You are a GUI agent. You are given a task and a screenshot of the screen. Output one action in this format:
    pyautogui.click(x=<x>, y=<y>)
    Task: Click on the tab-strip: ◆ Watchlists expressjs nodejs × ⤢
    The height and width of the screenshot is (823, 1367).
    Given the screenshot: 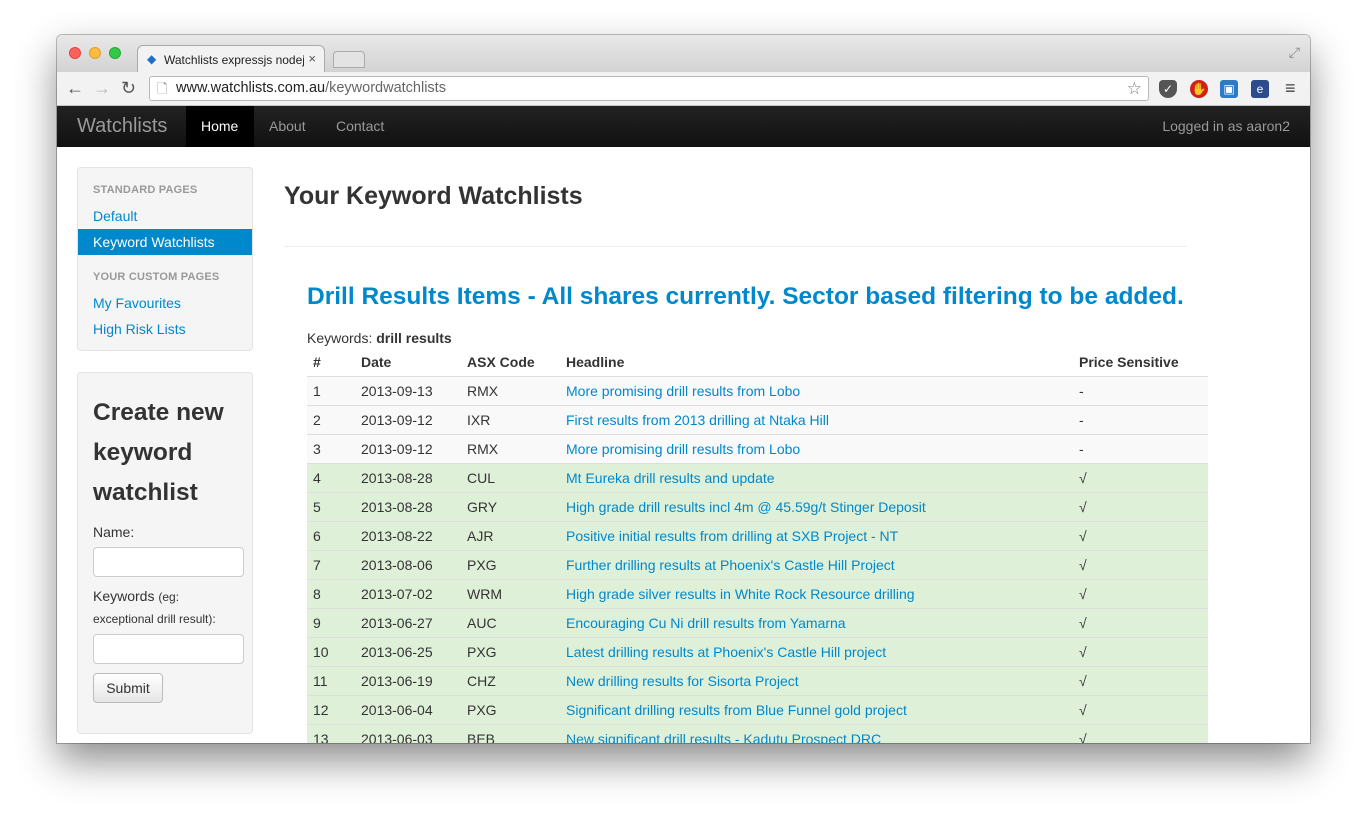 What is the action you would take?
    pyautogui.click(x=683, y=53)
    